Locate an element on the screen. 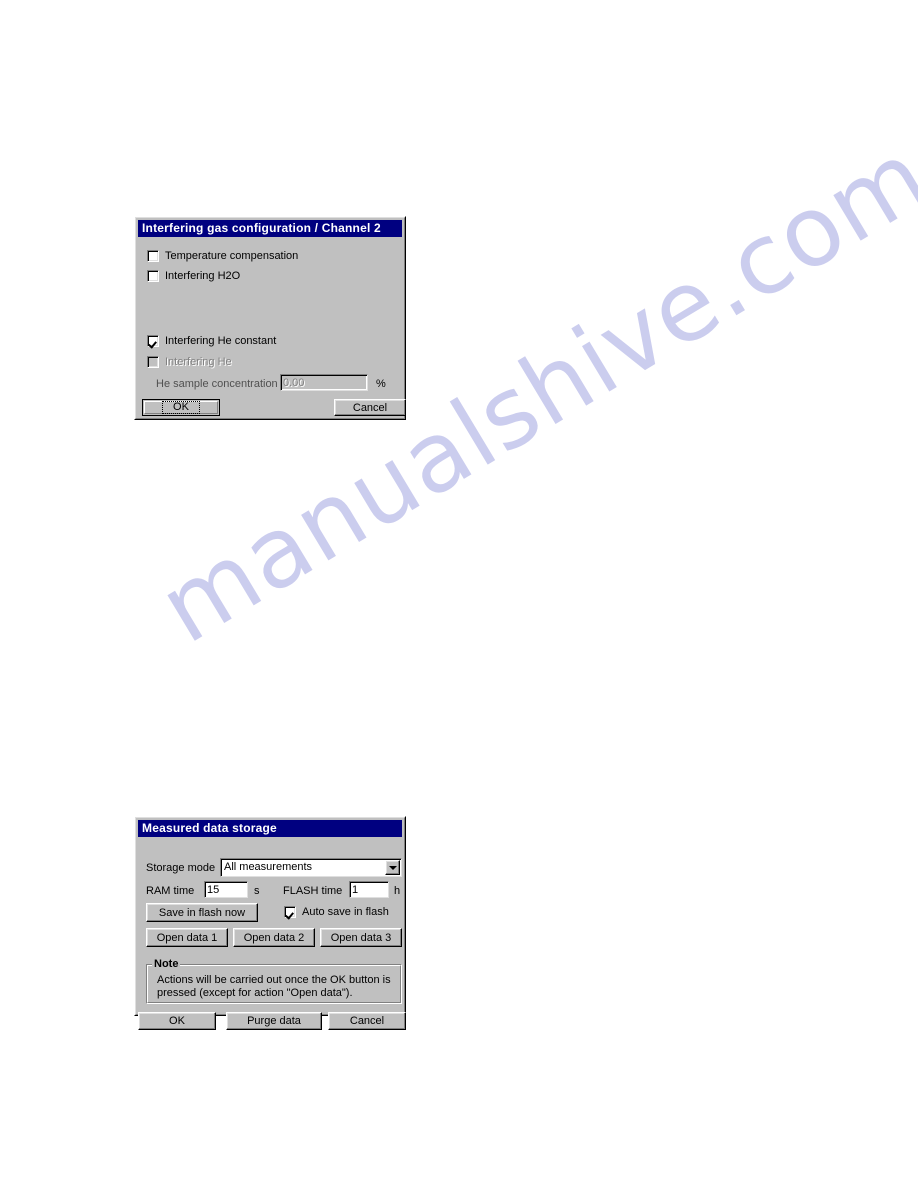 This screenshot has width=918, height=1188. checkbox-row-interfering-he-constant: Interfering He constant is located at coordinates (211, 341).